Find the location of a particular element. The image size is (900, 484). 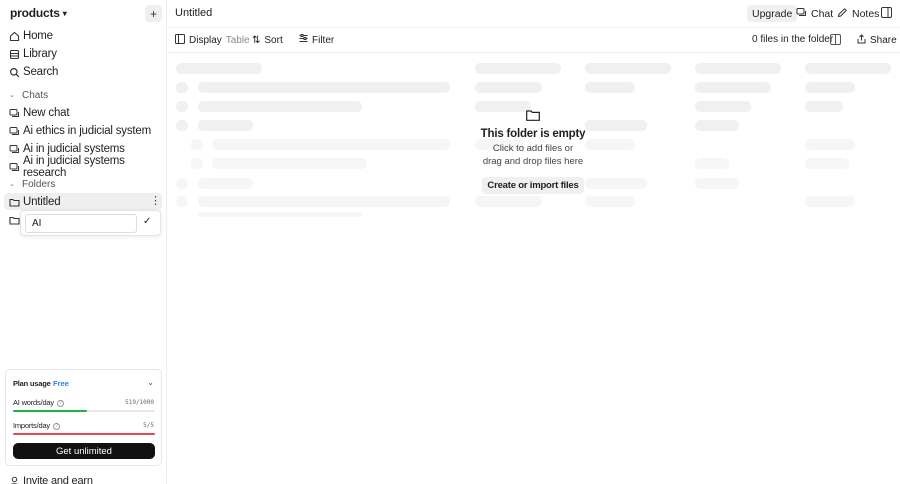

filter-icon is located at coordinates (303, 40).